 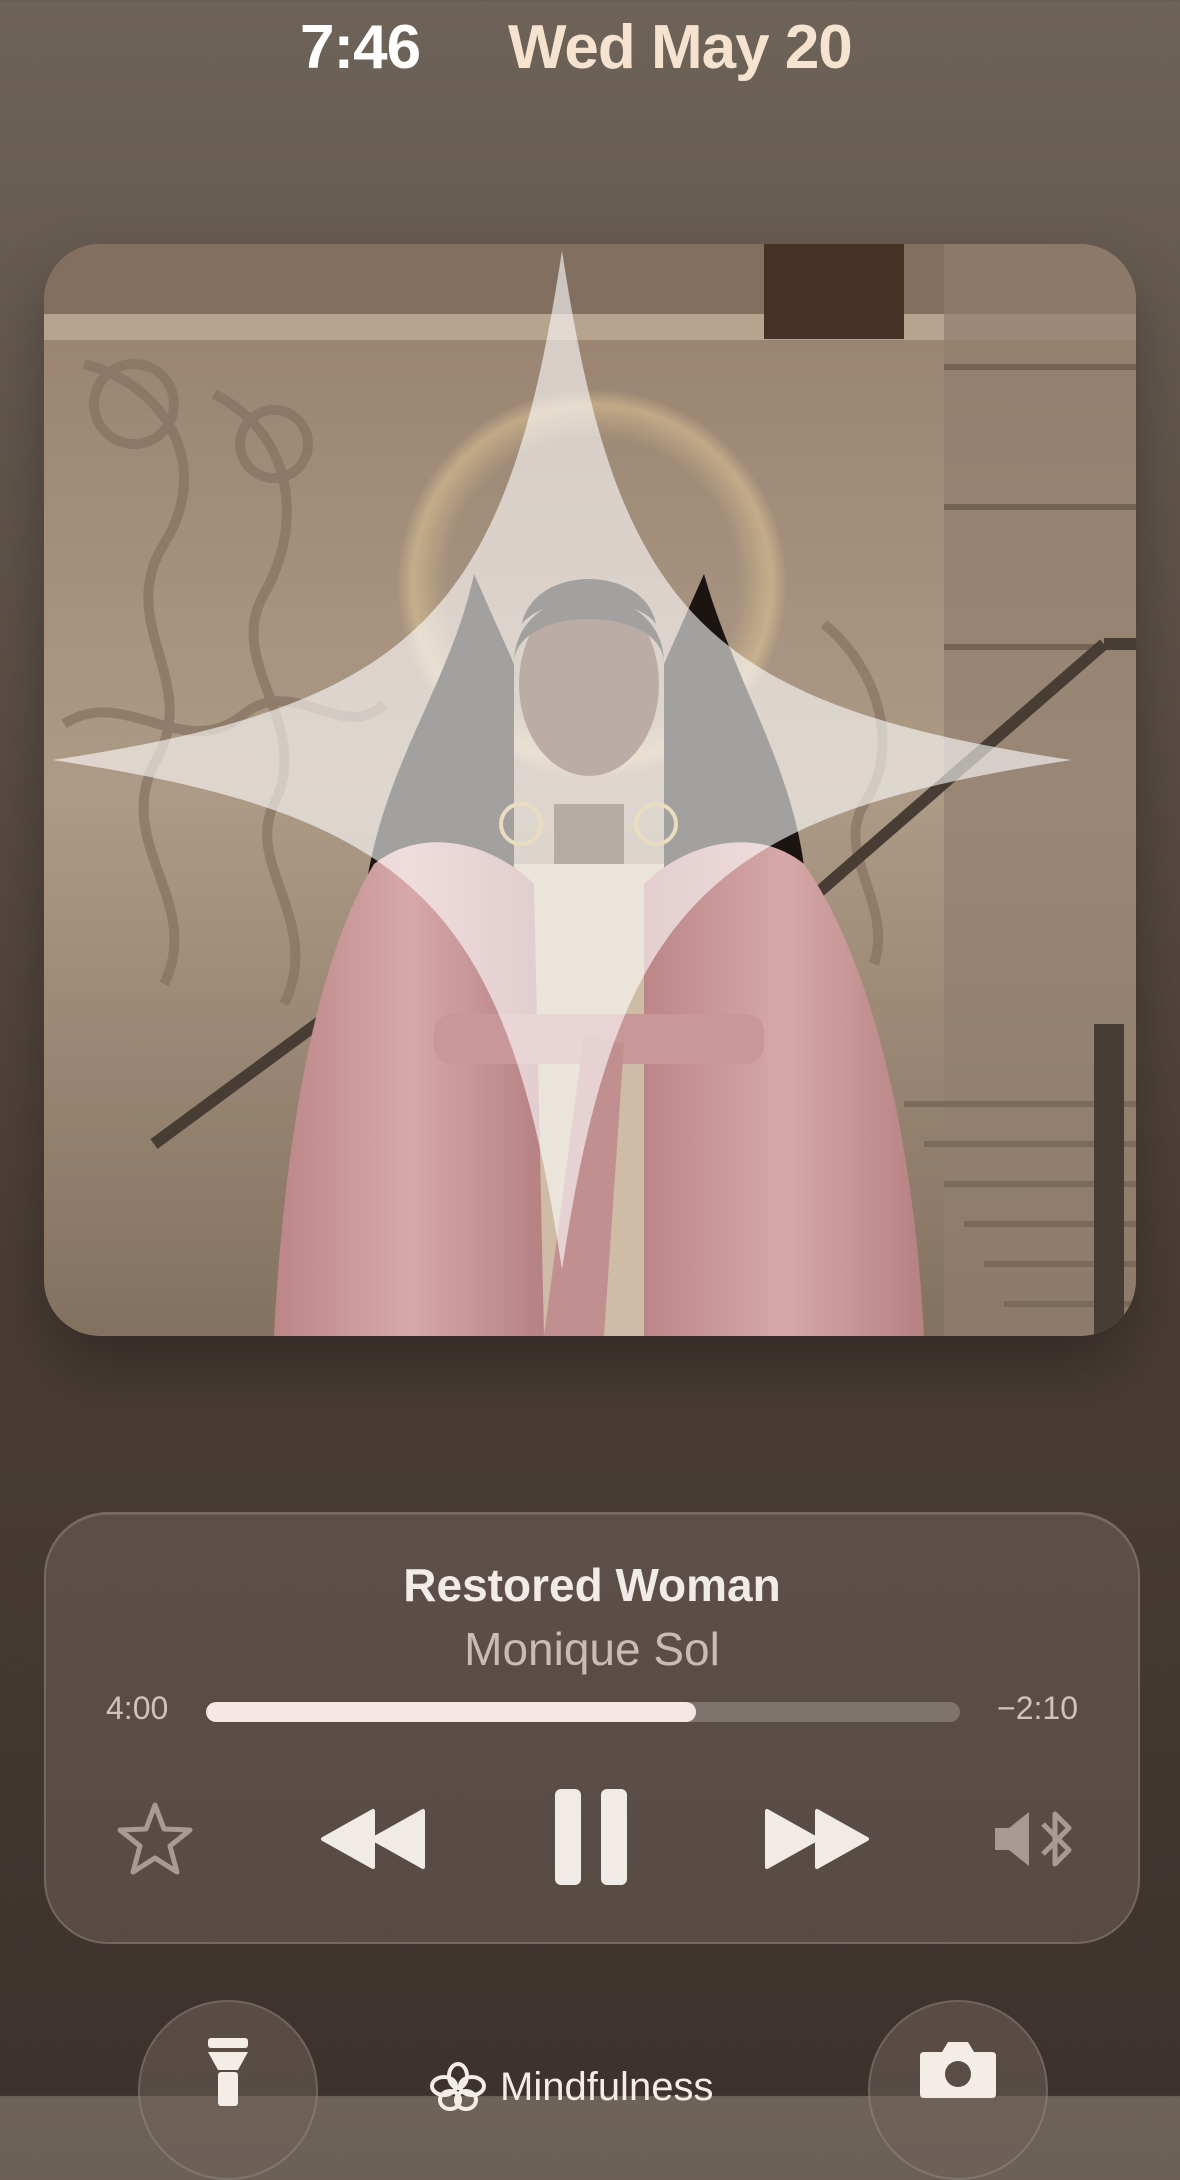 I want to click on flashlight-button, so click(x=228, y=2090).